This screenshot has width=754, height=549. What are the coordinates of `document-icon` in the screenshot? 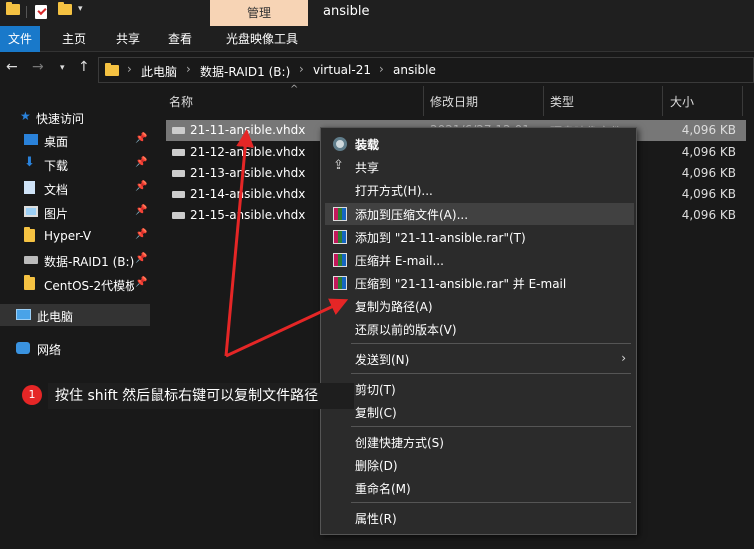 It's located at (29, 187).